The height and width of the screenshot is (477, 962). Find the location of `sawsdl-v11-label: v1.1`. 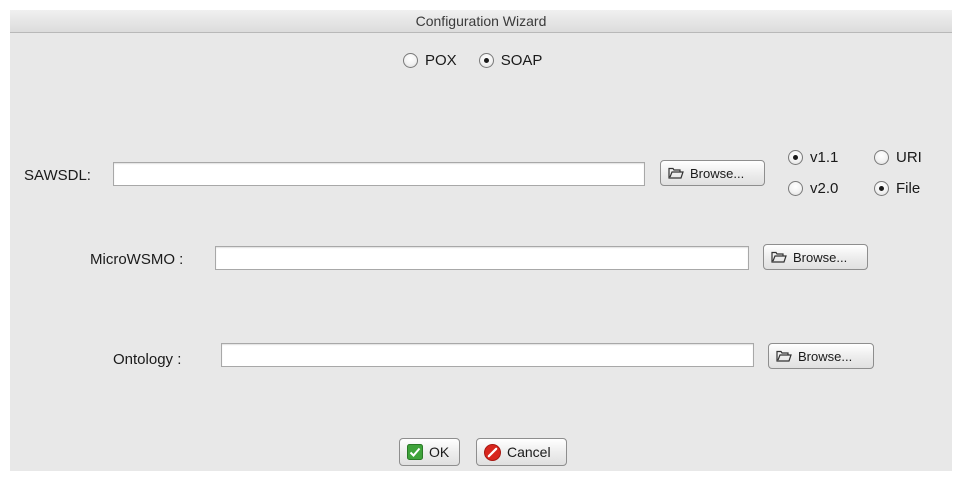

sawsdl-v11-label: v1.1 is located at coordinates (824, 157).